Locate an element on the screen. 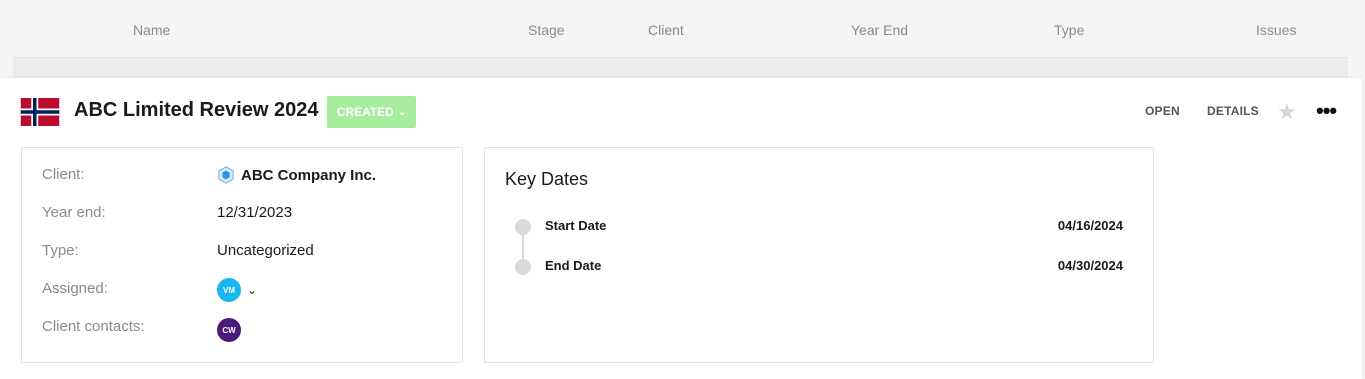 Image resolution: width=1365 pixels, height=379 pixels. type-value: Uncategorized is located at coordinates (265, 250).